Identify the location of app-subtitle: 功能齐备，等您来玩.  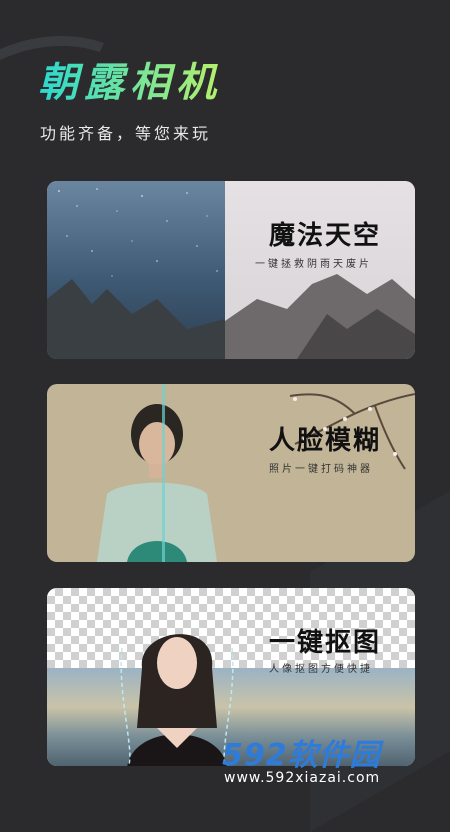
(126, 133).